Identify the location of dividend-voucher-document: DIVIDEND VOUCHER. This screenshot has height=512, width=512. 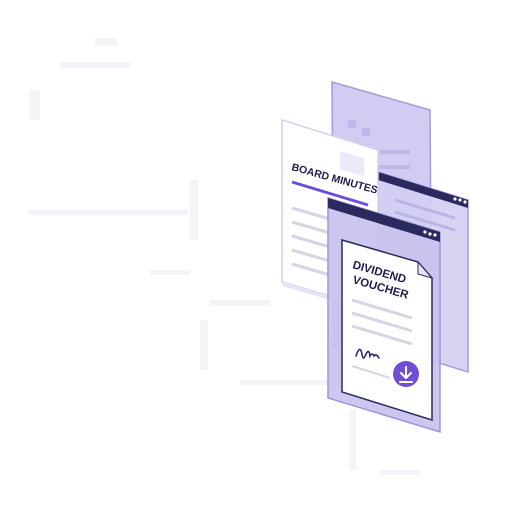
(387, 330).